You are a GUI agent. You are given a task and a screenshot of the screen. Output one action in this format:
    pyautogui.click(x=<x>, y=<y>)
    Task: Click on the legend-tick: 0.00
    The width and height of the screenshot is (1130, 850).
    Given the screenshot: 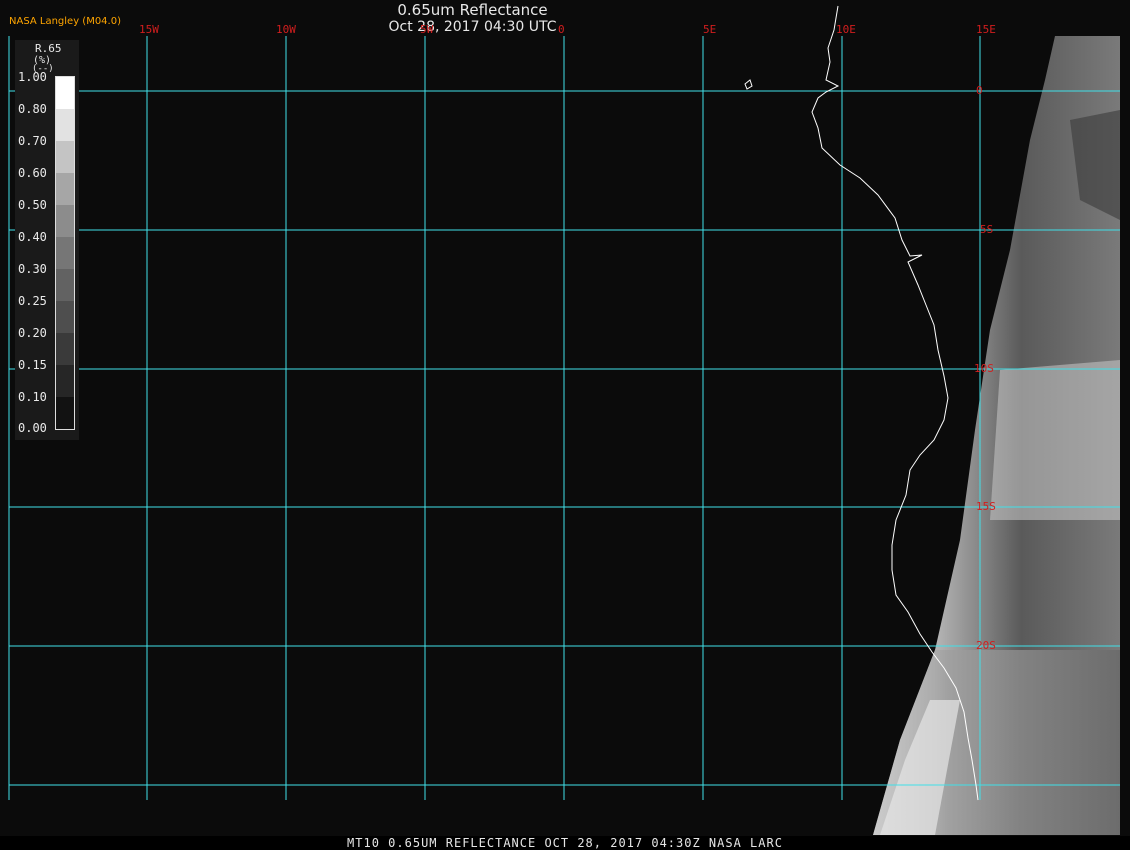 What is the action you would take?
    pyautogui.click(x=32, y=428)
    